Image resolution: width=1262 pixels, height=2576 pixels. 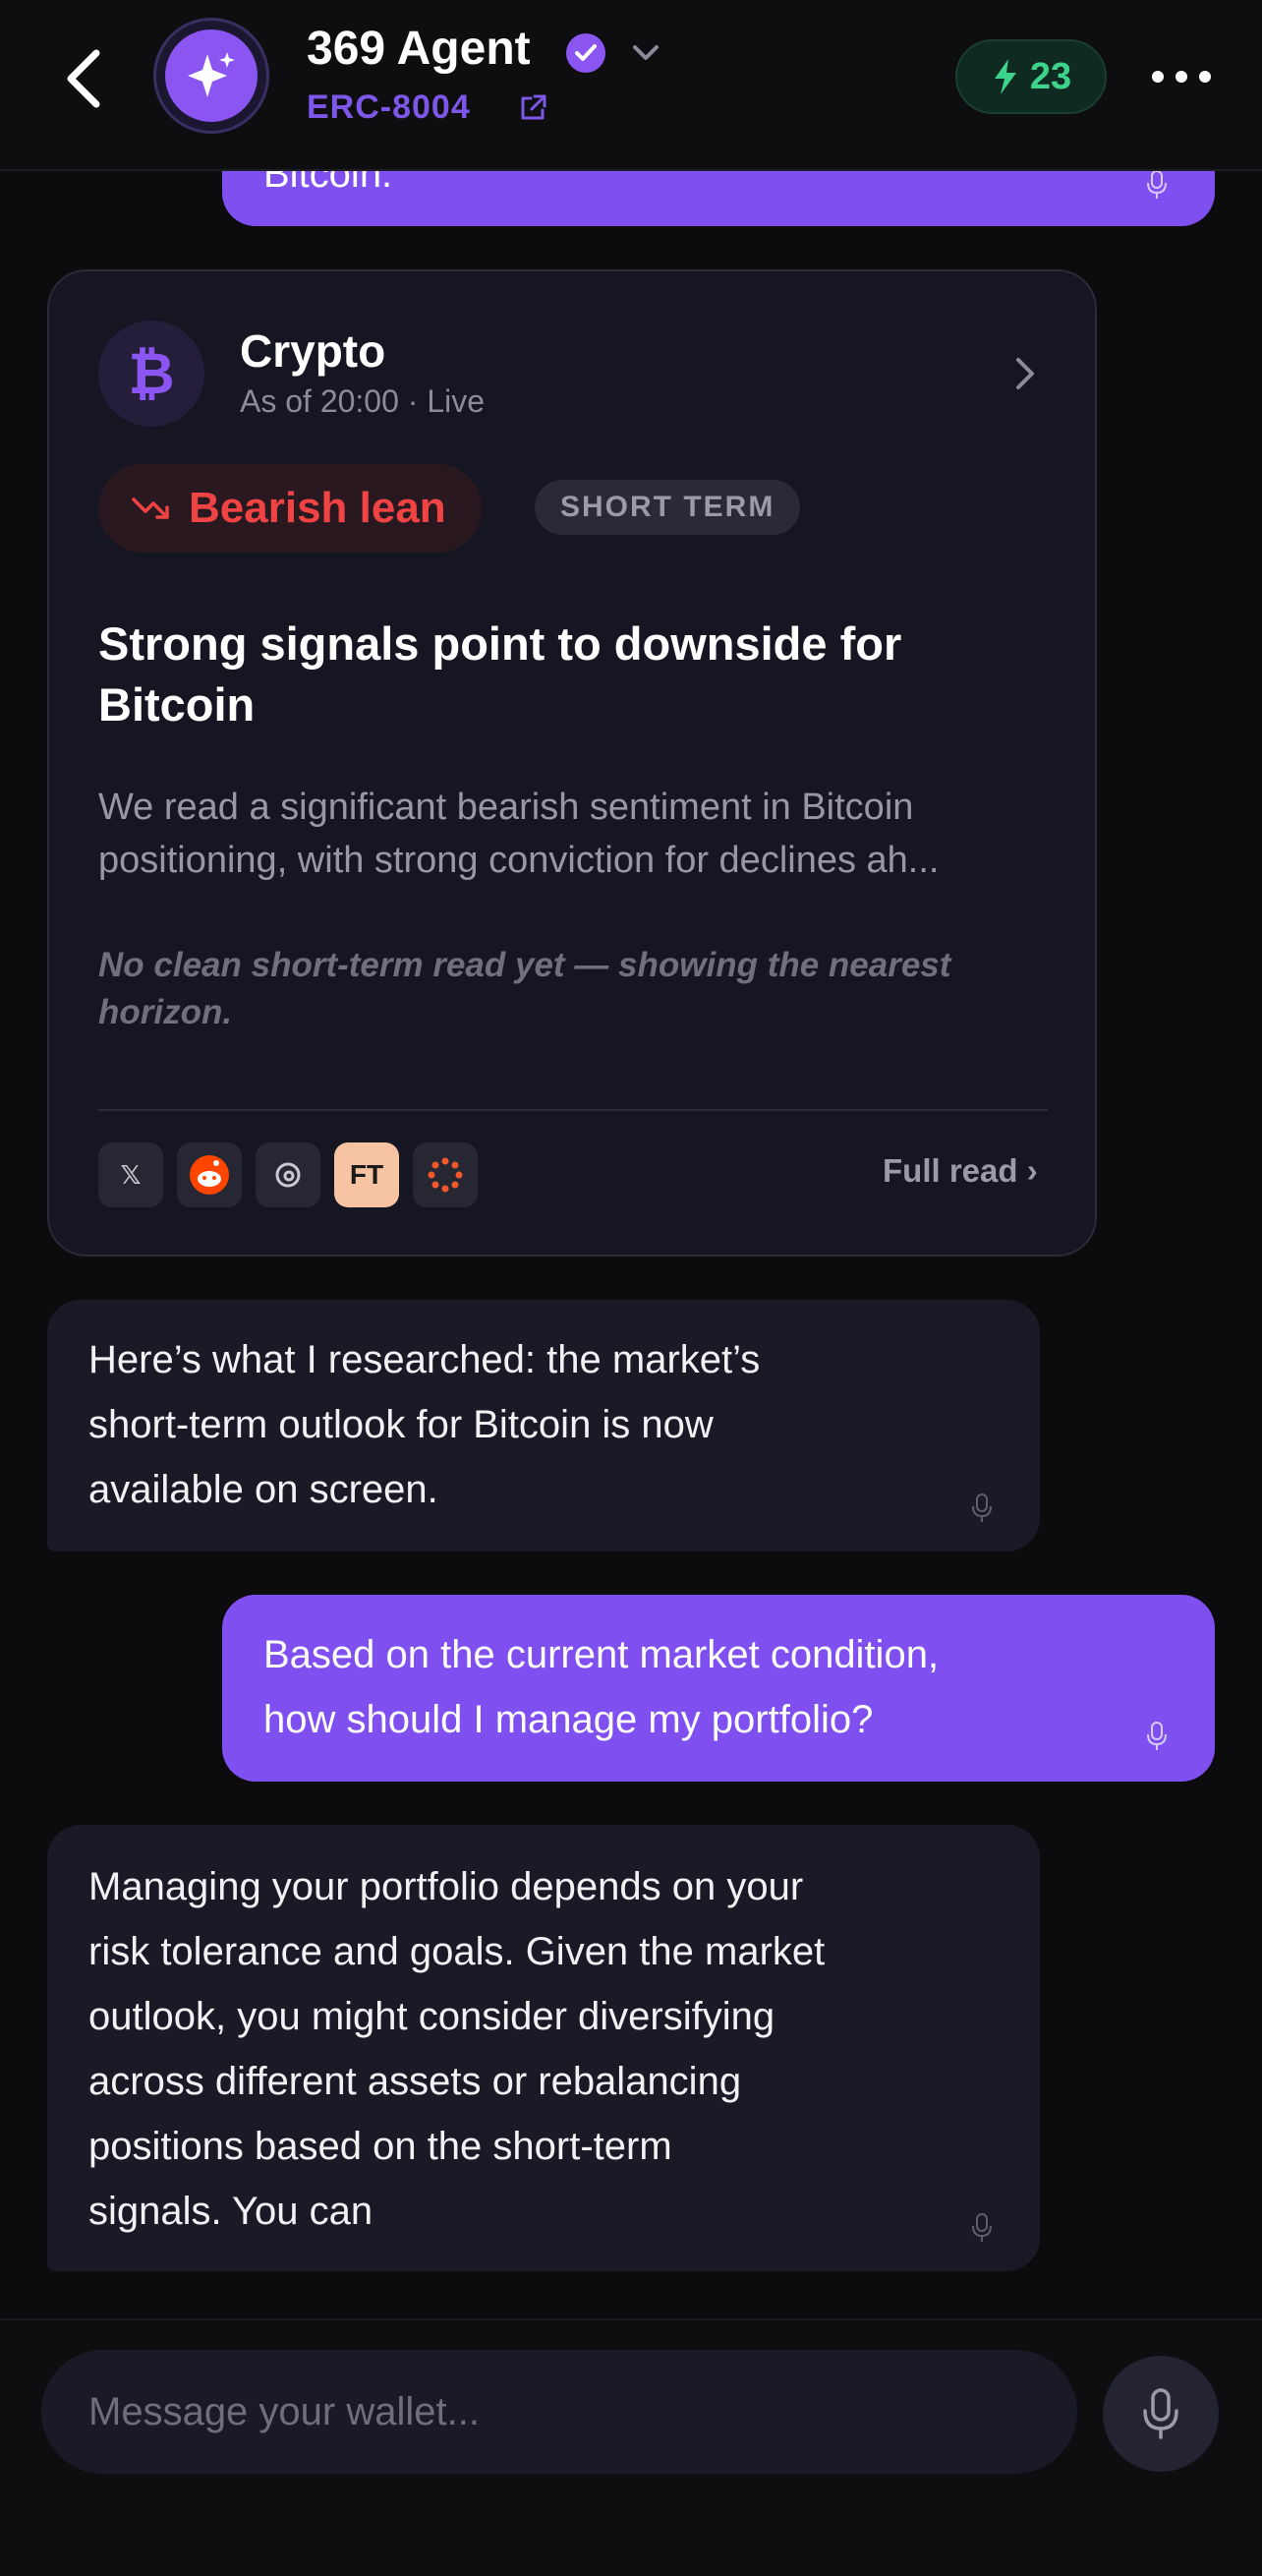 I want to click on ft-source-icon: FT, so click(x=366, y=1174).